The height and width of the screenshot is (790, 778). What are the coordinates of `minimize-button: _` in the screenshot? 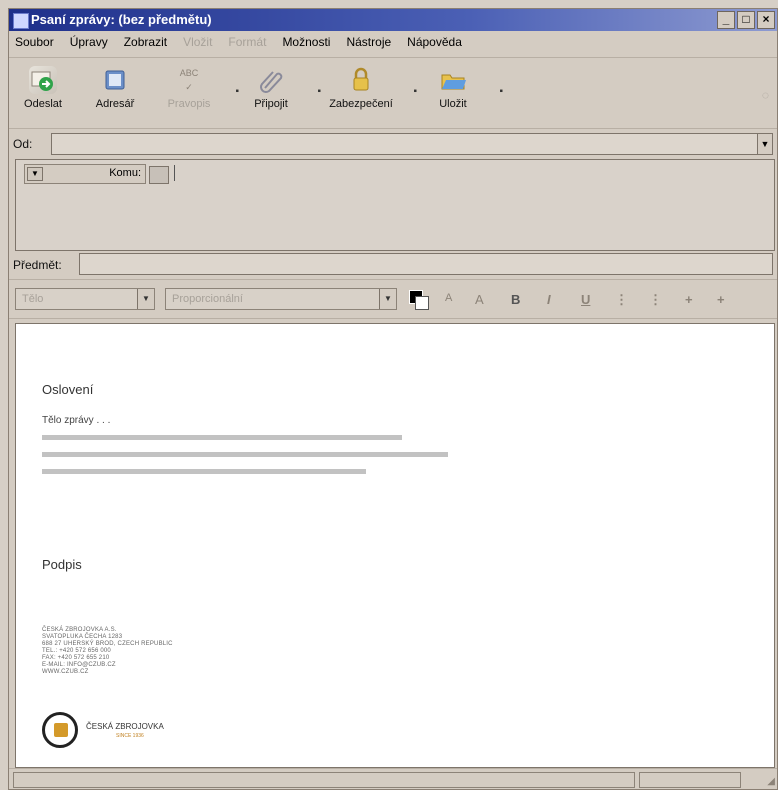 It's located at (726, 20).